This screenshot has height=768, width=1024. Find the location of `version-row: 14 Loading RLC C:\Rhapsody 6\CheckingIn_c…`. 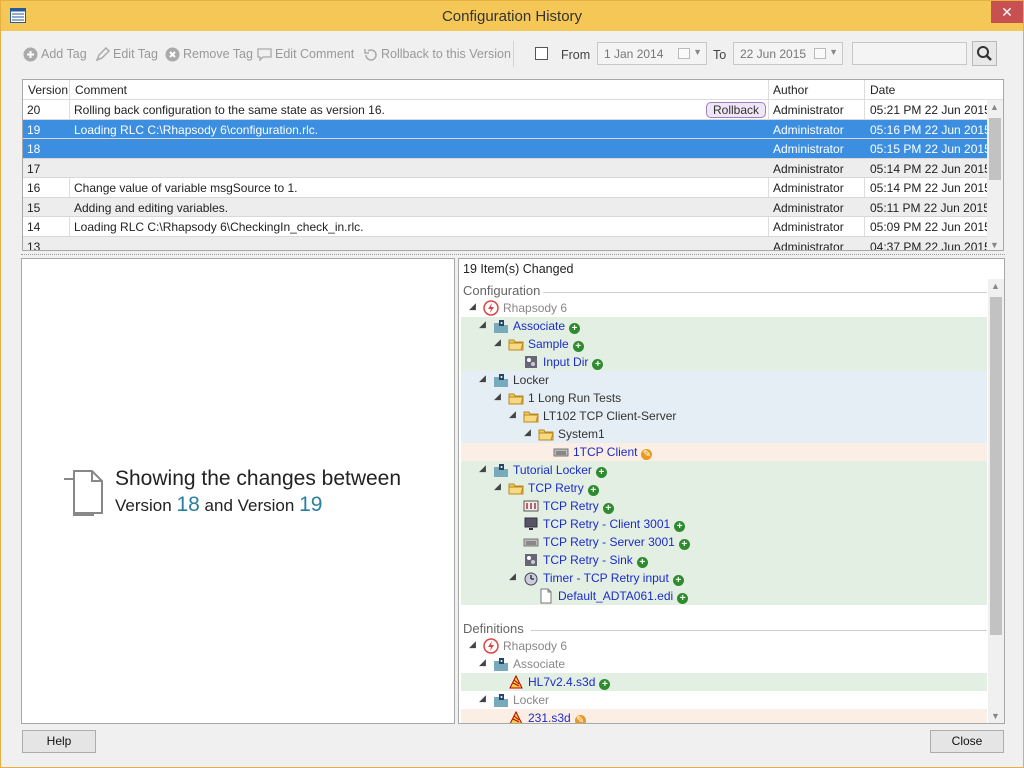

version-row: 14 Loading RLC C:\Rhapsody 6\CheckingIn_c… is located at coordinates (507, 227).